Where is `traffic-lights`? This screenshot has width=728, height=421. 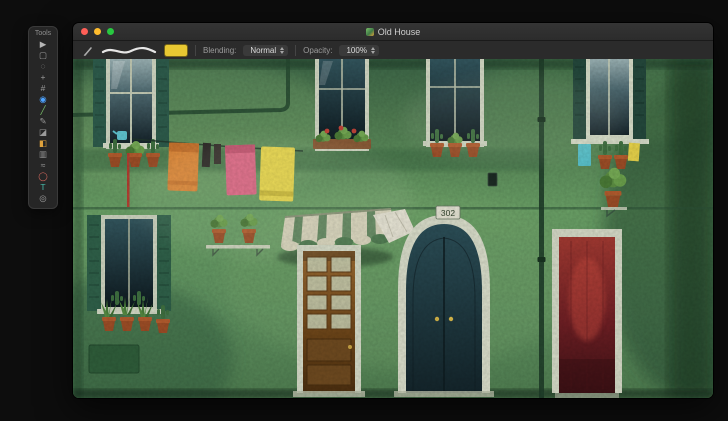
traffic-lights is located at coordinates (93, 31).